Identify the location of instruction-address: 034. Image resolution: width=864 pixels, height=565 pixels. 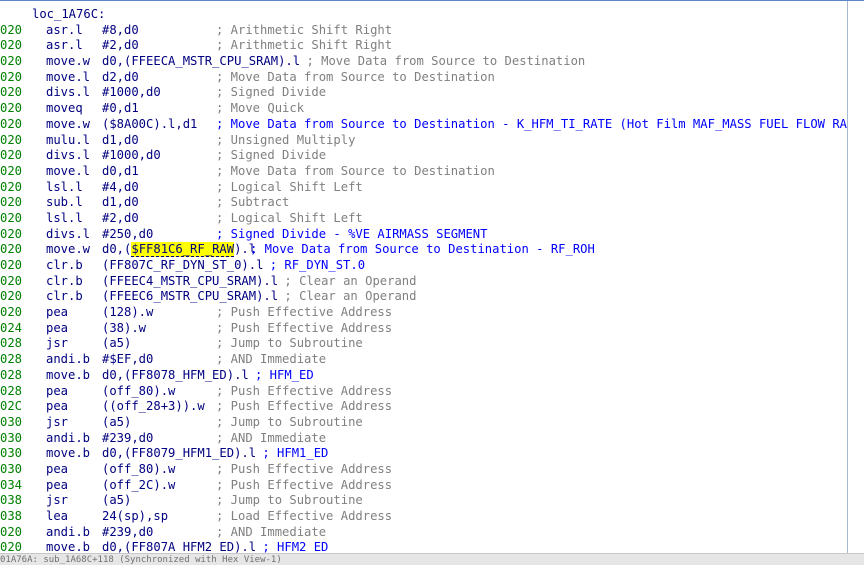
(11, 484).